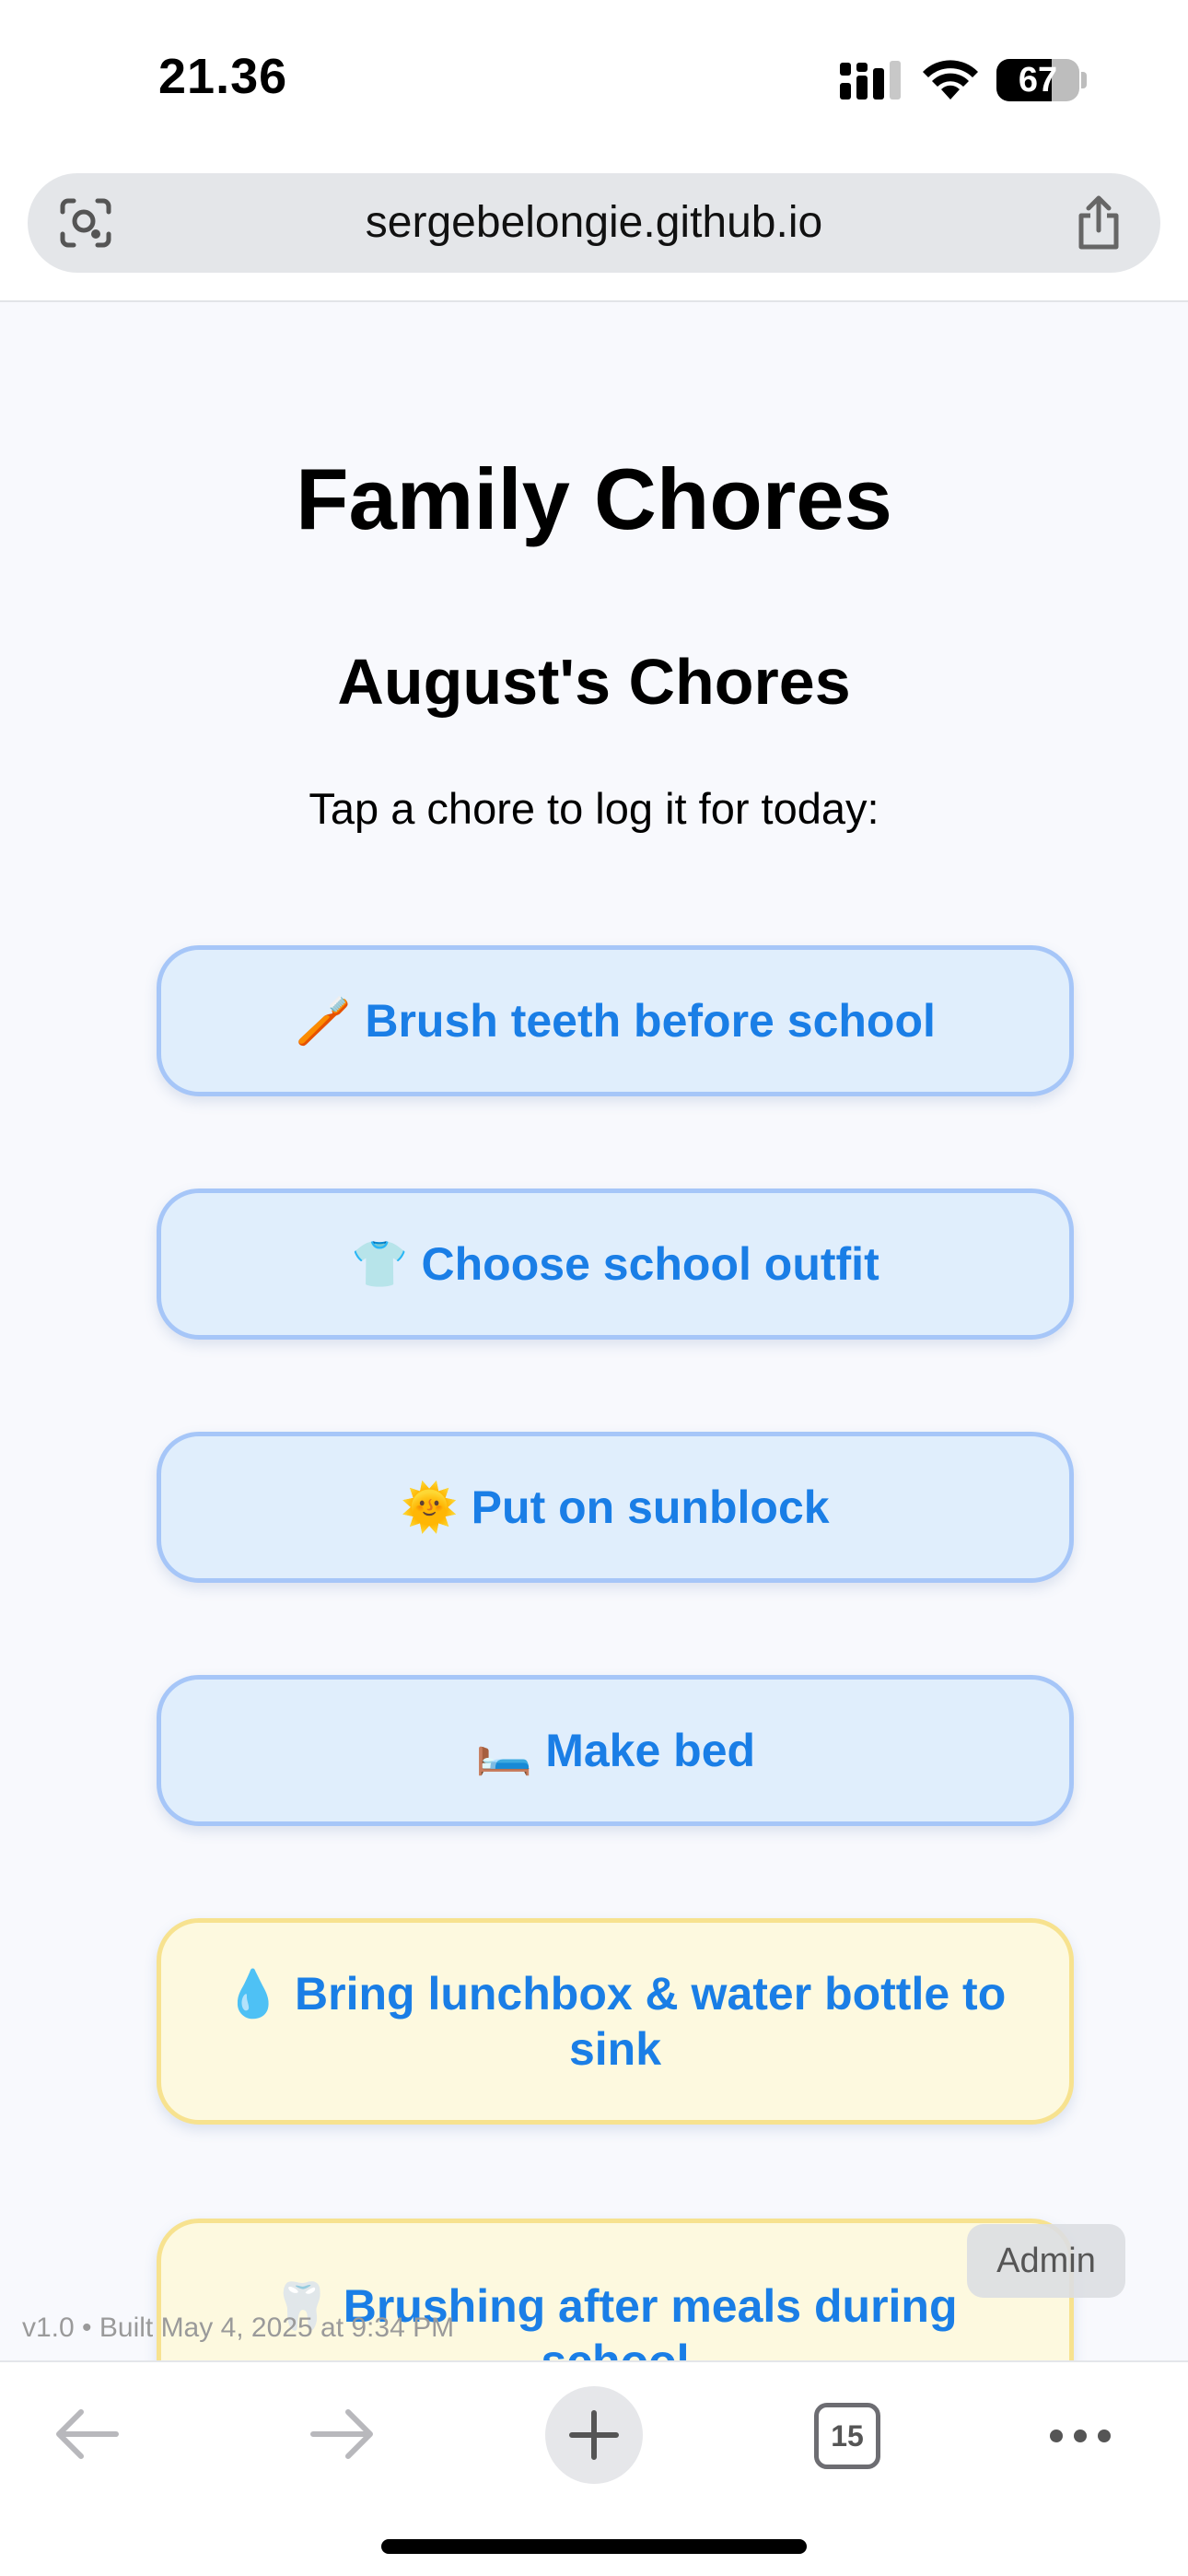 This screenshot has height=2576, width=1188. I want to click on header-divider, so click(594, 301).